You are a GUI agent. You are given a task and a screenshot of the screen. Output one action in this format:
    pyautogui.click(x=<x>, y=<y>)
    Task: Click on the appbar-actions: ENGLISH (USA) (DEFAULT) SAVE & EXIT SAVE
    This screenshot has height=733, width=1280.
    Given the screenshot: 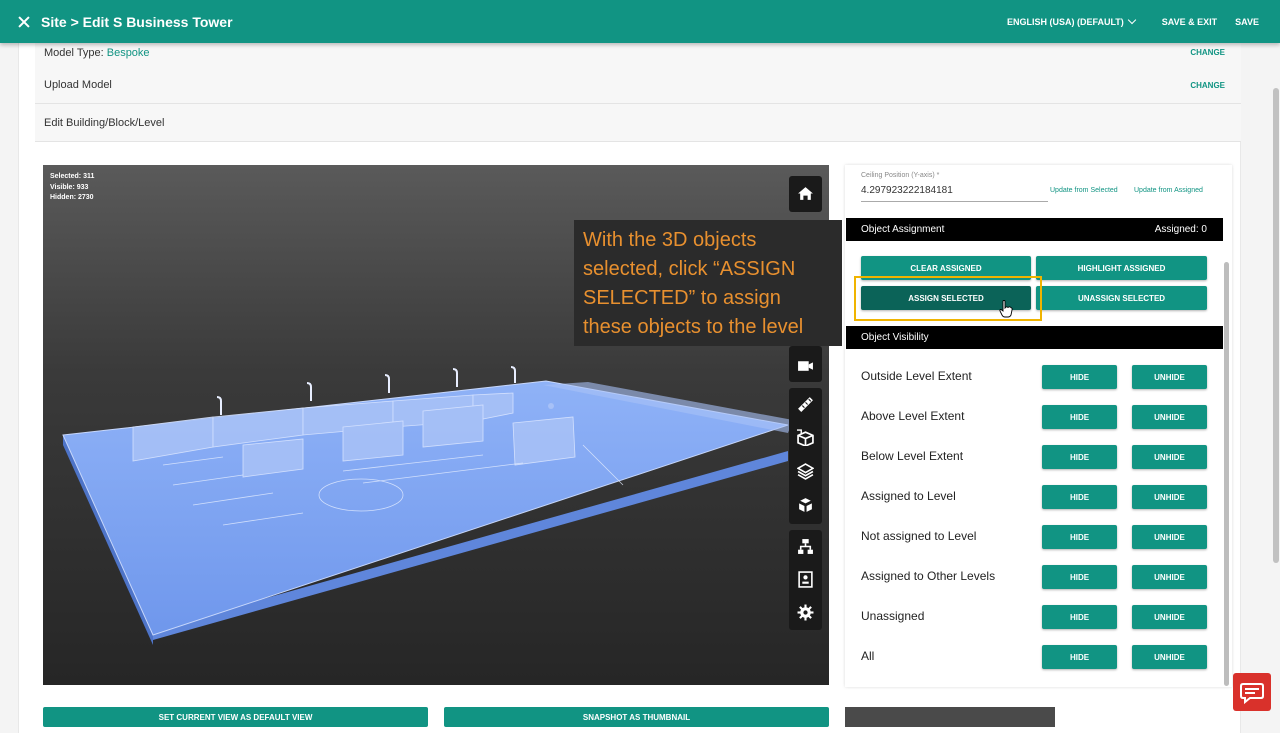 What is the action you would take?
    pyautogui.click(x=1133, y=21)
    